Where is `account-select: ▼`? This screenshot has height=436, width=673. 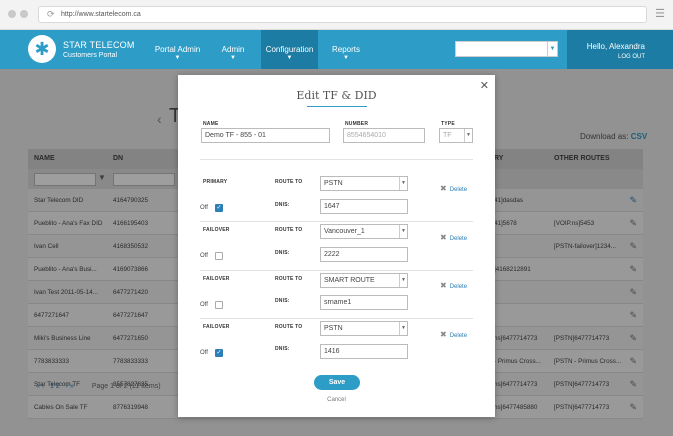
account-select: ▼ is located at coordinates (506, 49).